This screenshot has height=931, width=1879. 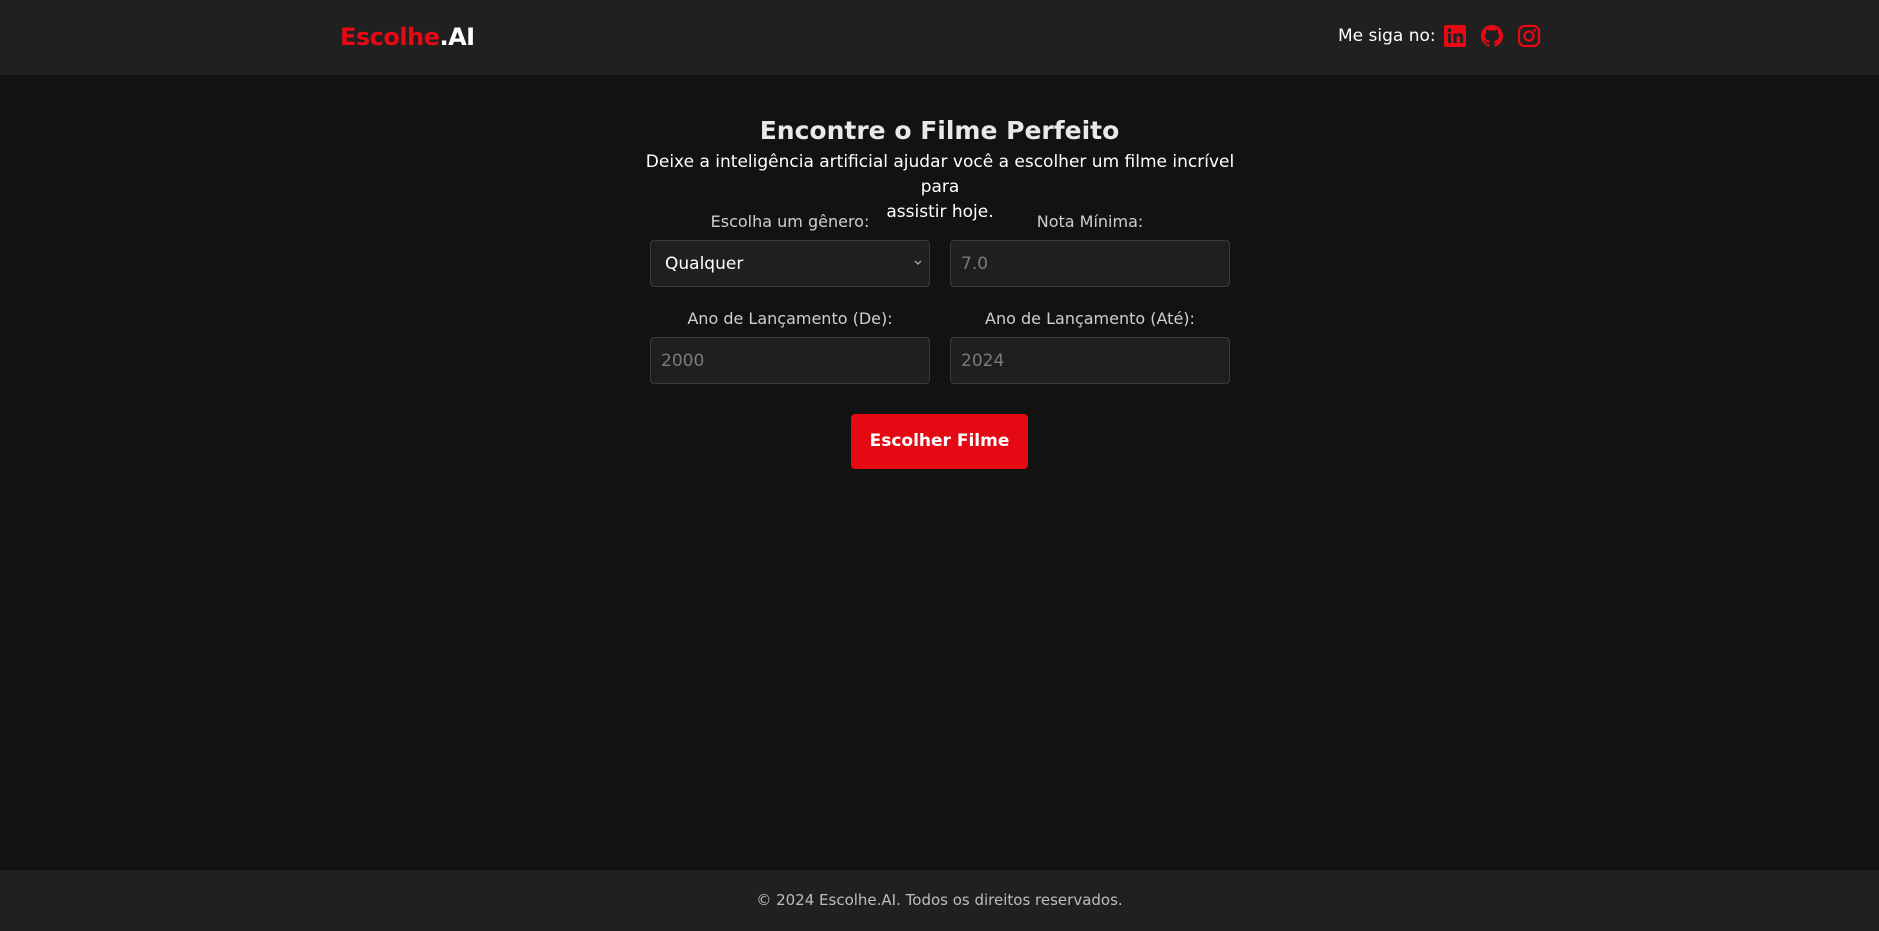 I want to click on github-link, so click(x=1492, y=36).